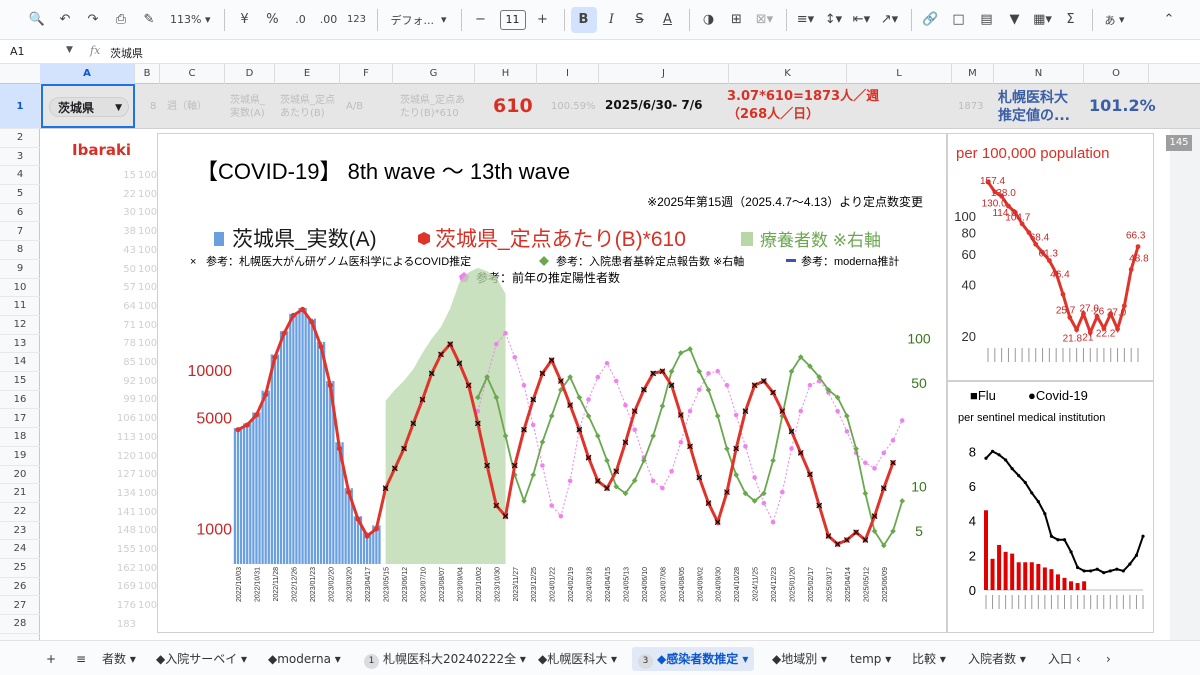  What do you see at coordinates (997, 659) in the screenshot?
I see `sheet-tab: 入院者数 ▾` at bounding box center [997, 659].